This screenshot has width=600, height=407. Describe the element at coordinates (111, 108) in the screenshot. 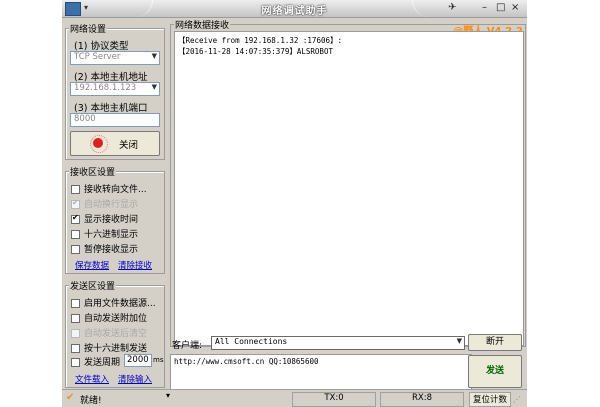

I see `port-label: (3) 本地主机端口` at that location.